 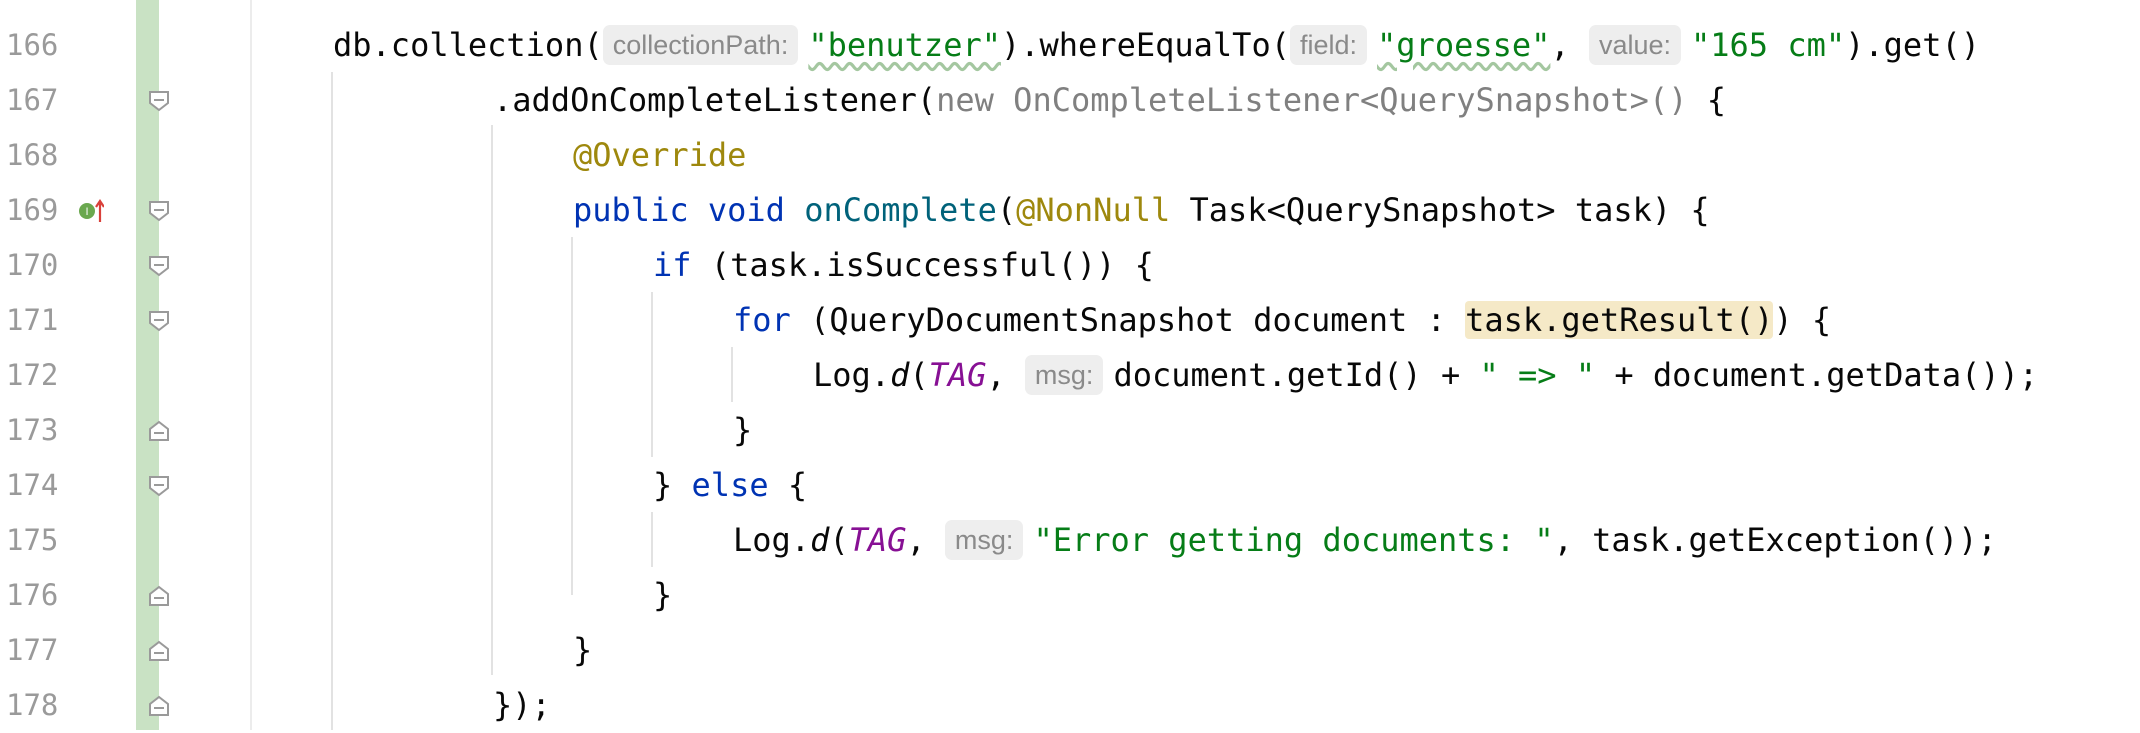 What do you see at coordinates (1912, 45) in the screenshot?
I see `code-token: ).get()` at bounding box center [1912, 45].